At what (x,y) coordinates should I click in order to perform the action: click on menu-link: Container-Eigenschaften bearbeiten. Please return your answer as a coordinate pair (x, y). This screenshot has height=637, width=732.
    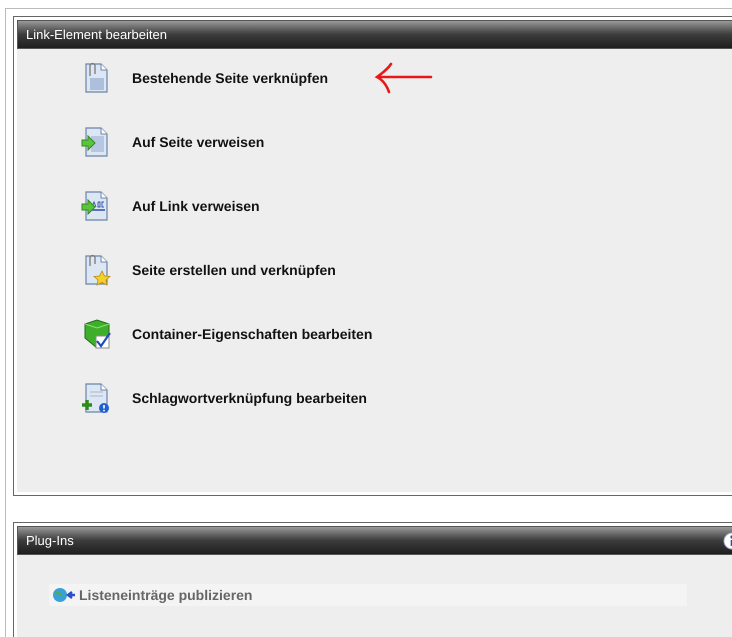
    Looking at the image, I should click on (252, 334).